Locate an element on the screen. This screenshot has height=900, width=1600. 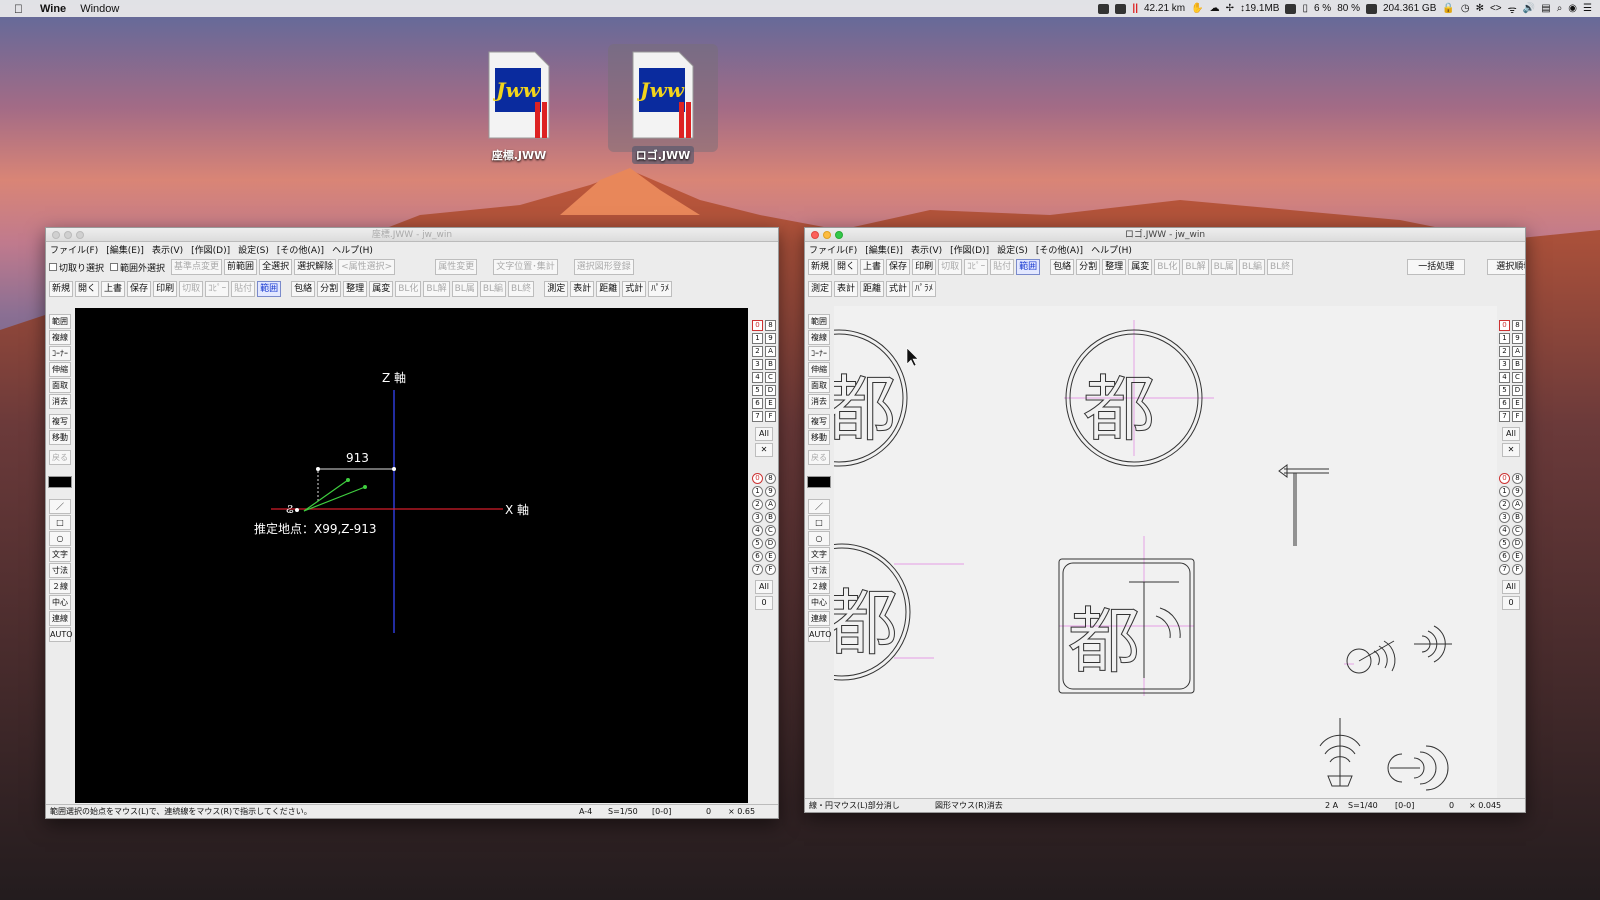
tool-button: ２線 is located at coordinates (60, 586).